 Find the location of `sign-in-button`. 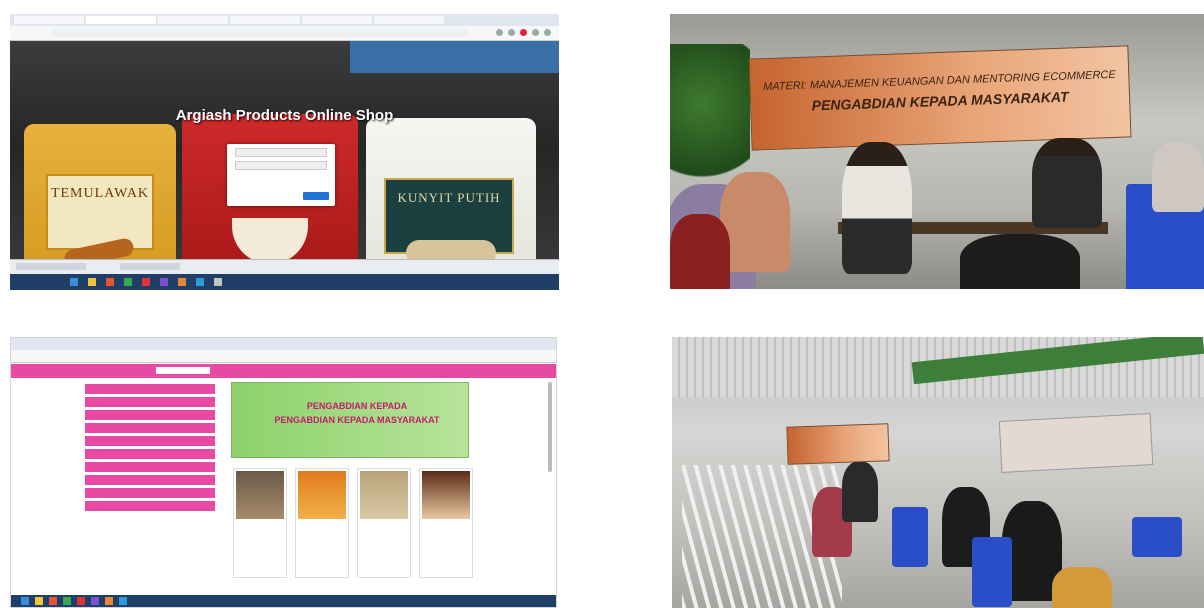

sign-in-button is located at coordinates (316, 196).